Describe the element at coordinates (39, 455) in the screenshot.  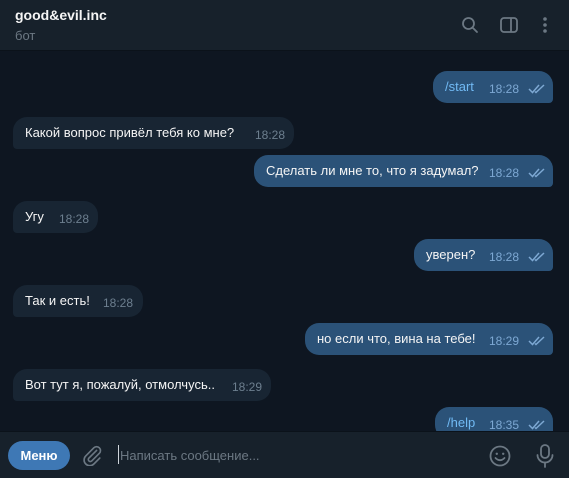
I see `bot-menu-button: Меню` at that location.